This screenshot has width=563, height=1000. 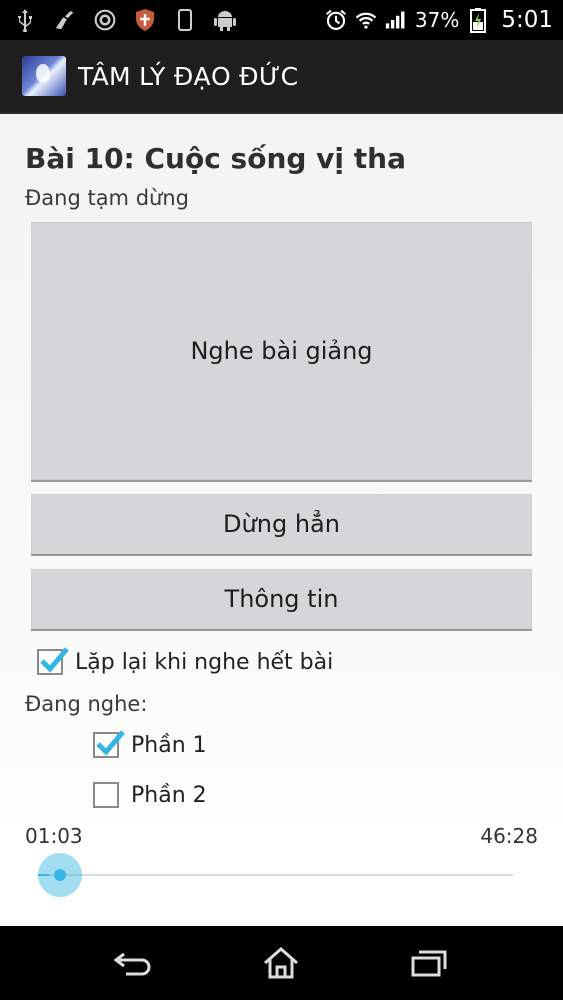 I want to click on recent-apps-icon, so click(x=429, y=963).